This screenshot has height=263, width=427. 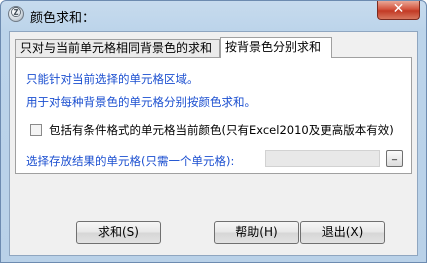 What do you see at coordinates (213, 15) in the screenshot?
I see `title-bar: Ⓩ 颜色求和： ✕` at bounding box center [213, 15].